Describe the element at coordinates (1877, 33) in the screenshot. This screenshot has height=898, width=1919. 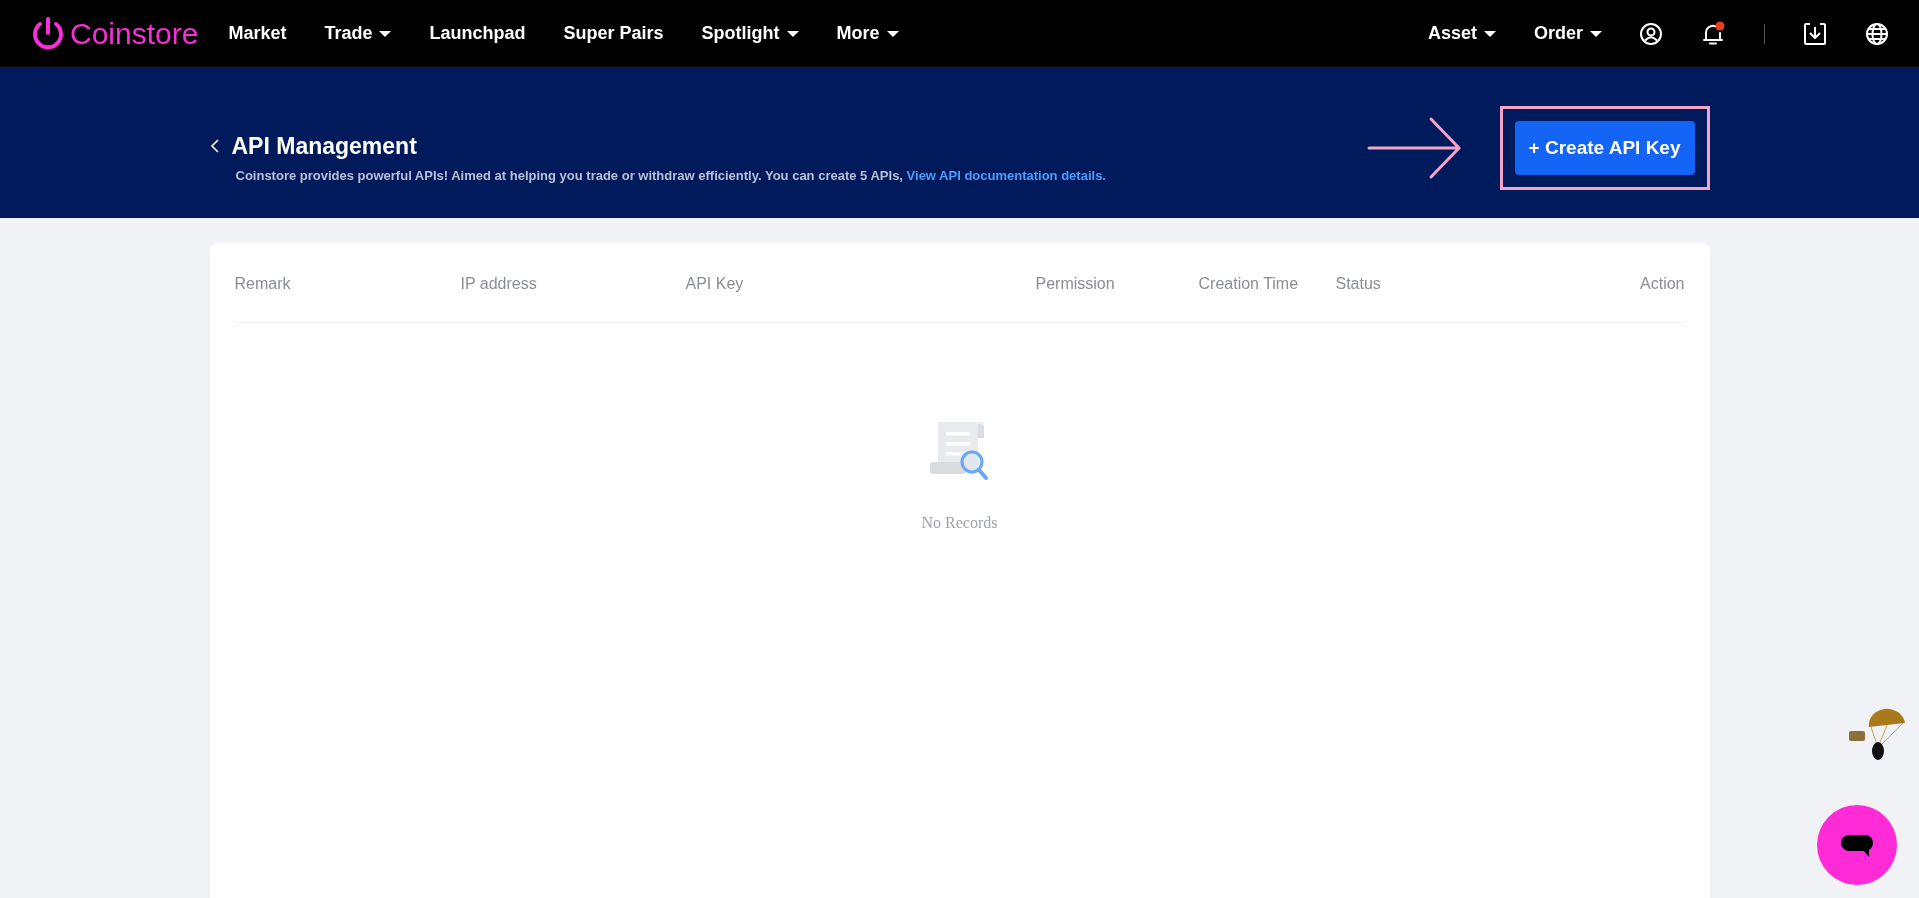
I see `globe-icon` at that location.